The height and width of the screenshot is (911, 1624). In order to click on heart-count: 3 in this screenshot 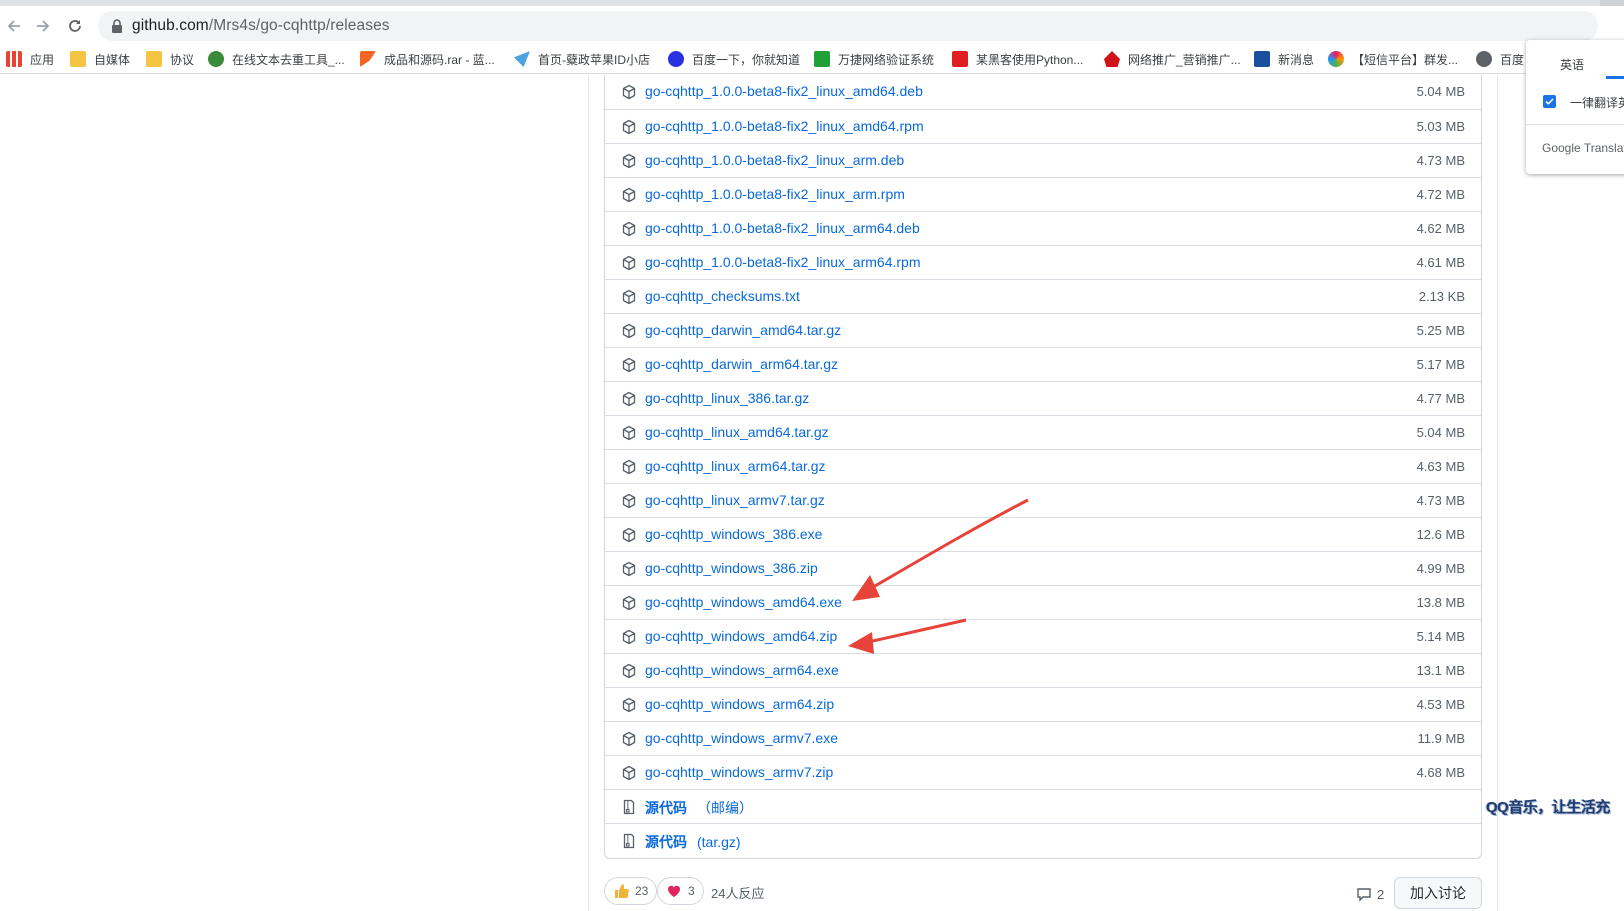, I will do `click(691, 891)`.